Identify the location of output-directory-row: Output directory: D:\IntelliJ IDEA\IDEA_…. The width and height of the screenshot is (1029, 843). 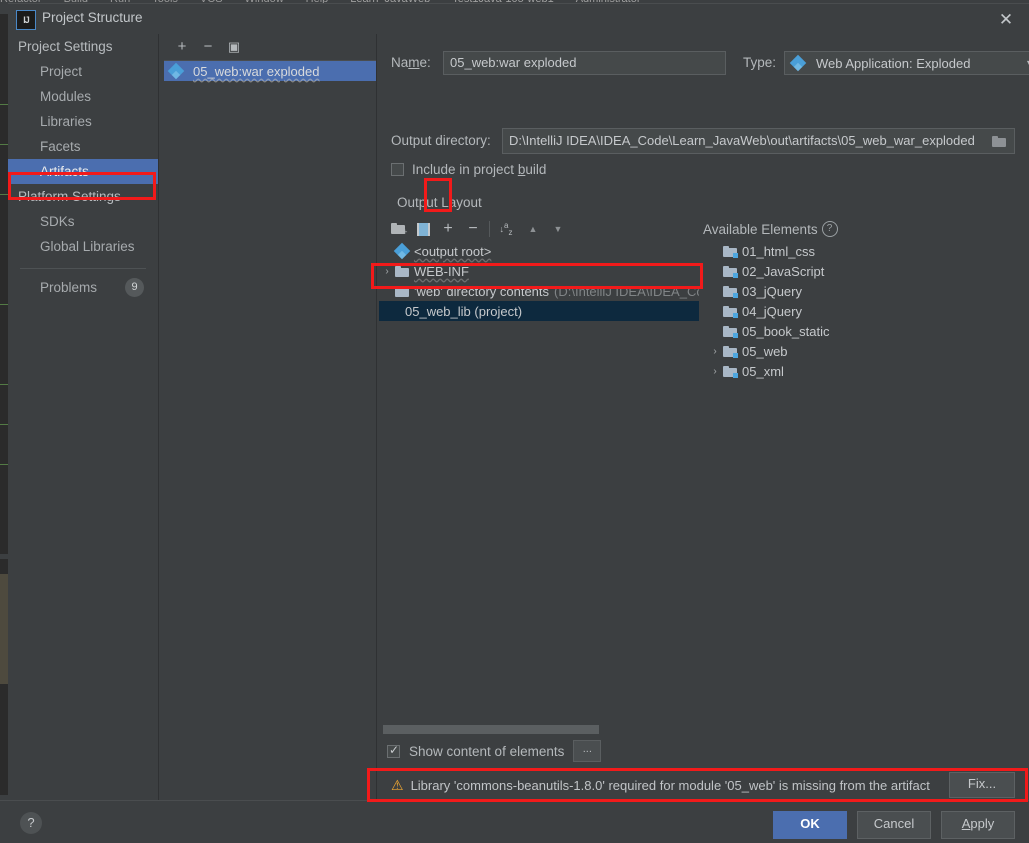
(703, 141).